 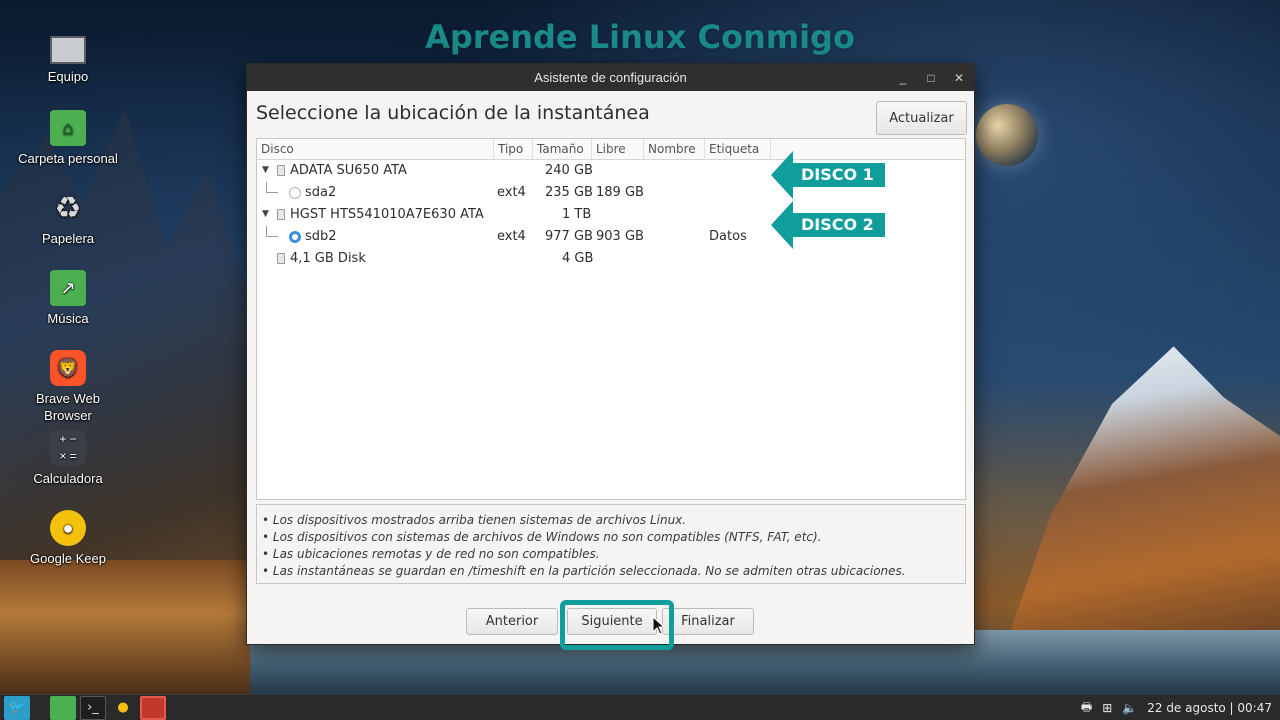 What do you see at coordinates (295, 193) in the screenshot?
I see `partition-radio` at bounding box center [295, 193].